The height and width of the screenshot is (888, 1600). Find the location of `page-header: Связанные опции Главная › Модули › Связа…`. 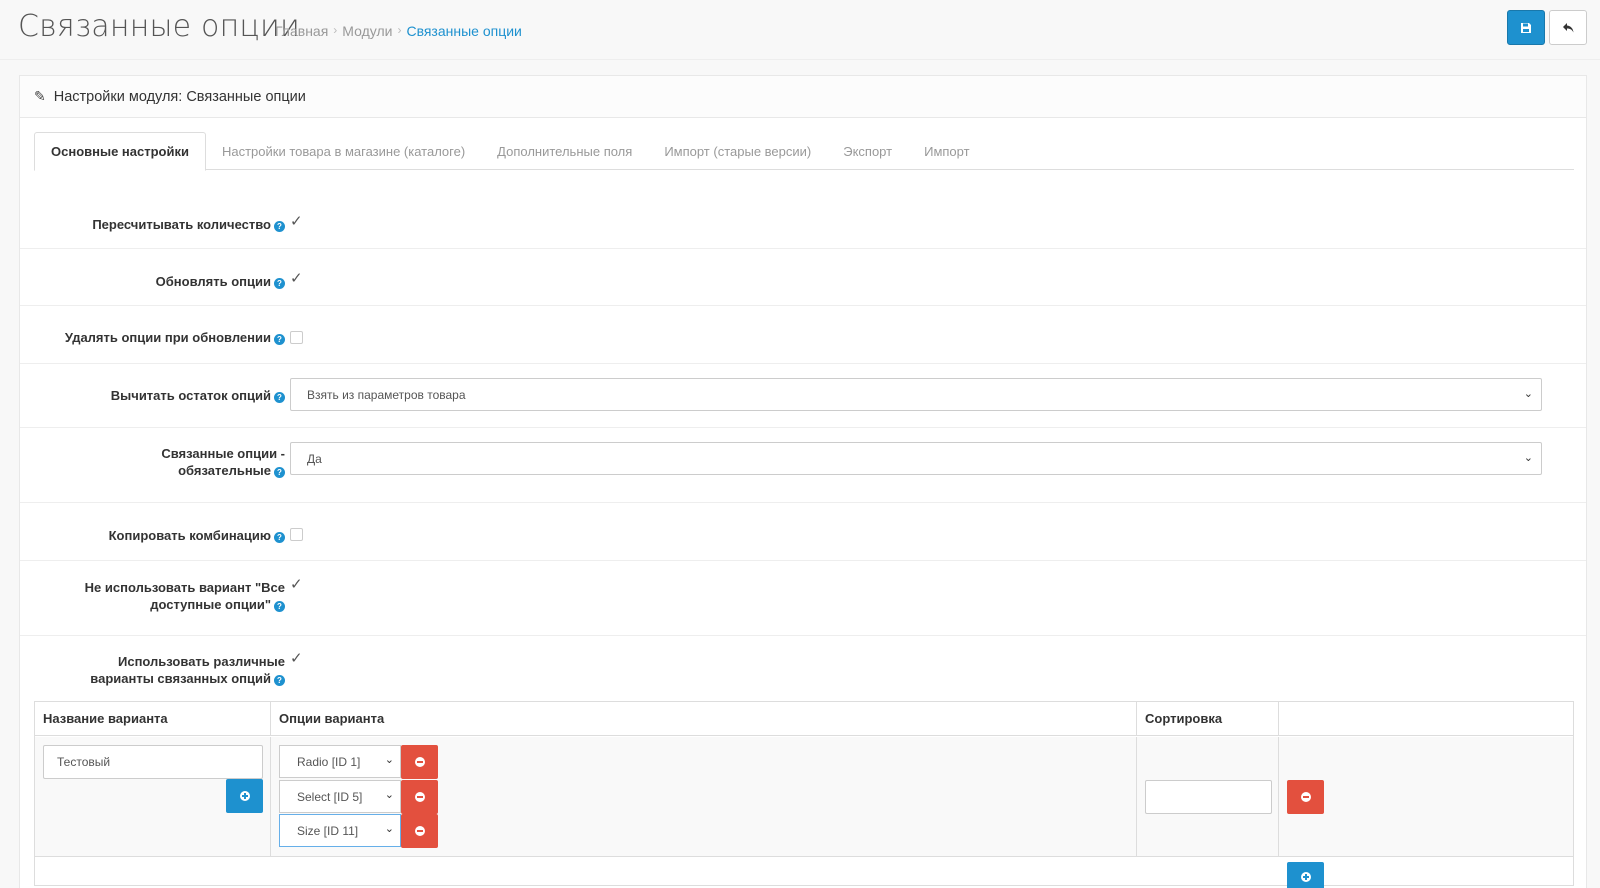

page-header: Связанные опции Главная › Модули › Связа… is located at coordinates (800, 30).